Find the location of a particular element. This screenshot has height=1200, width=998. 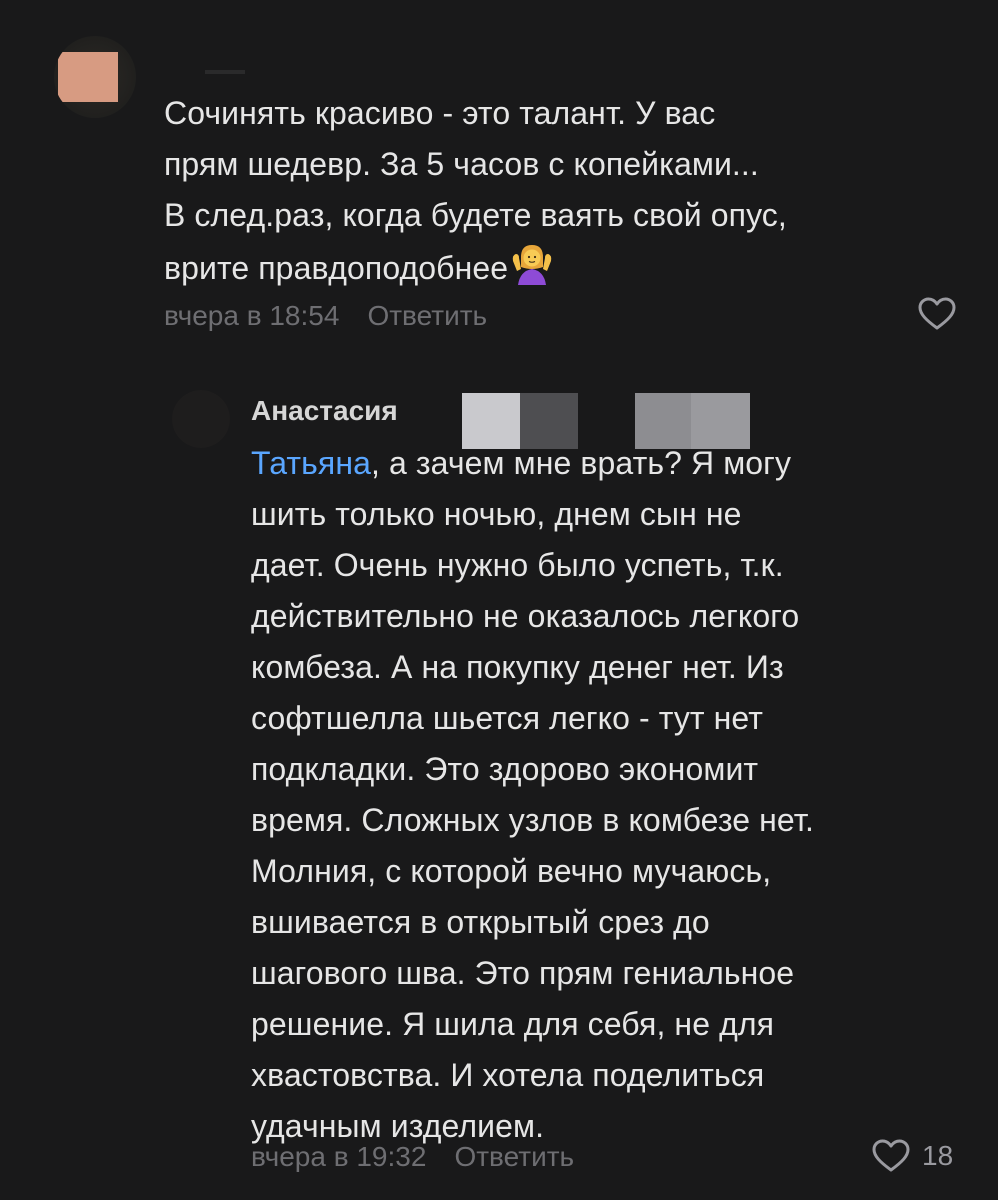

comment-line: врите правдоподобнее is located at coordinates (475, 267).